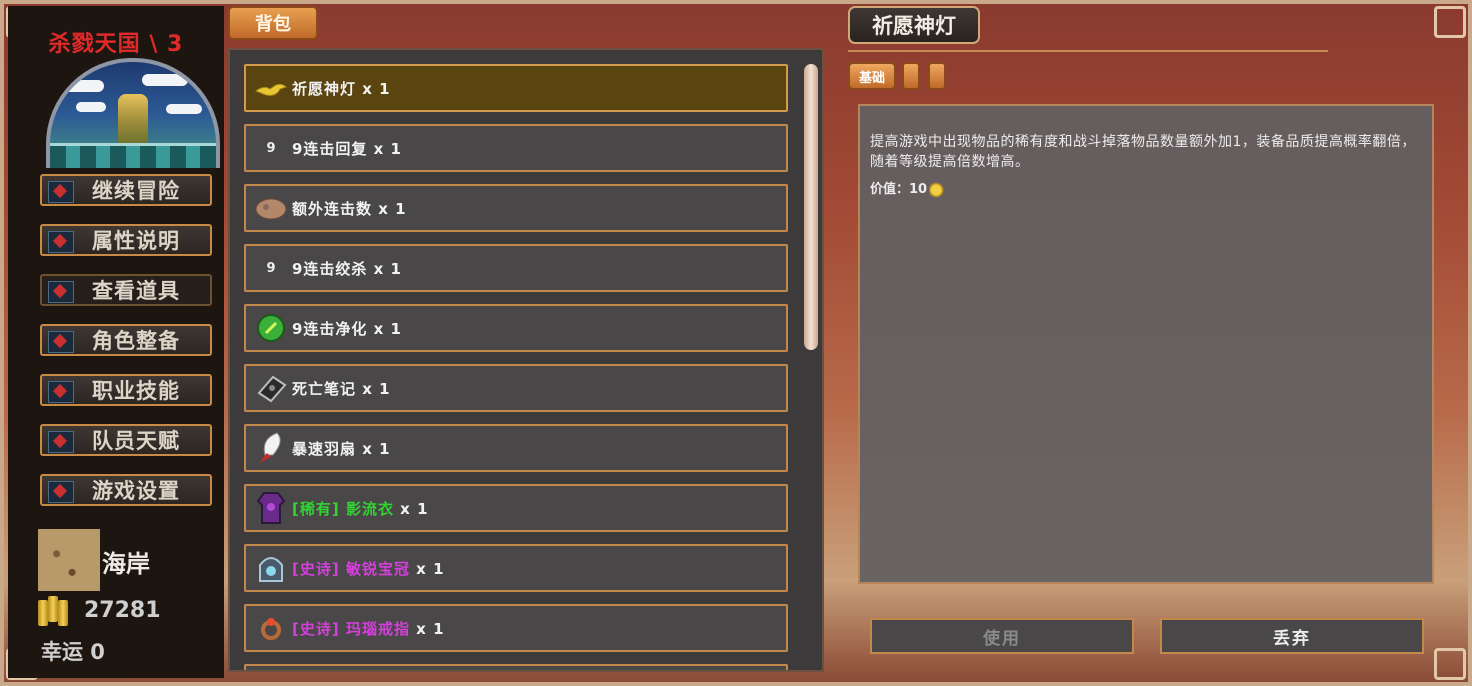 This screenshot has height=686, width=1472. I want to click on divider, so click(1088, 51).